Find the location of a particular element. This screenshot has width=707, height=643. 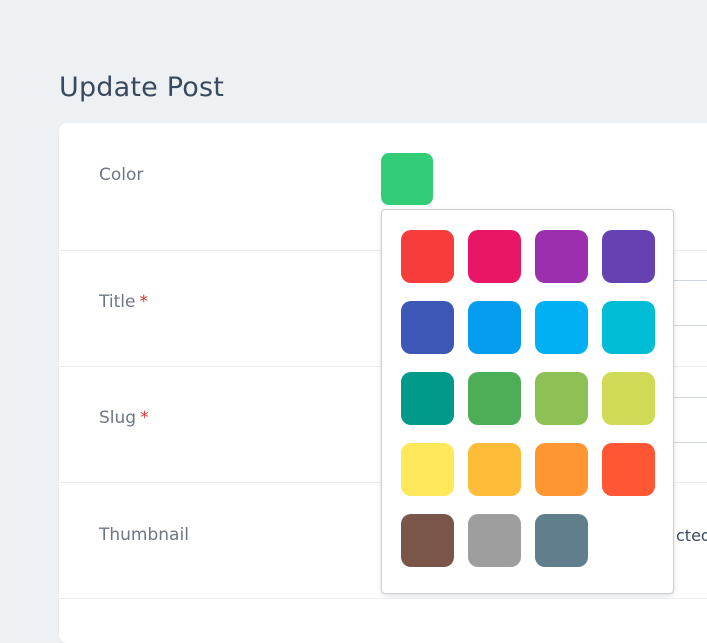

thumbnail-label: Thumbnail is located at coordinates (144, 535).